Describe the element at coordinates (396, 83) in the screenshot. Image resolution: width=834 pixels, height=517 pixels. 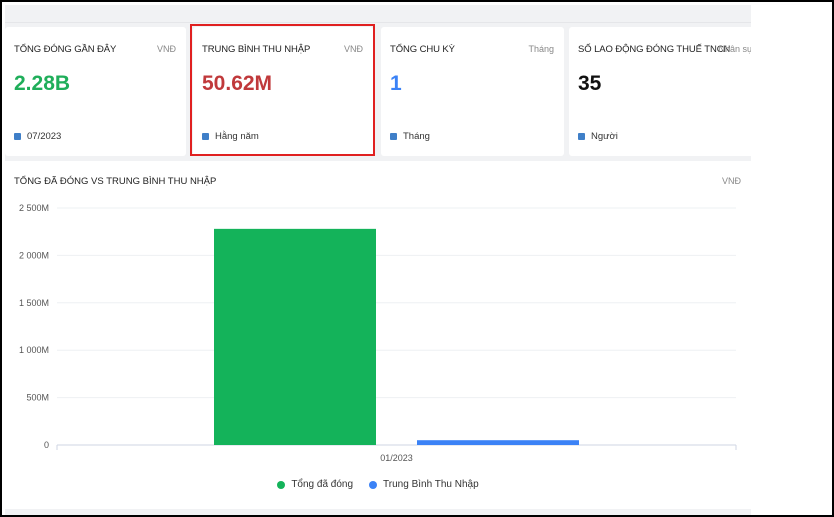
I see `card-value: 1` at that location.